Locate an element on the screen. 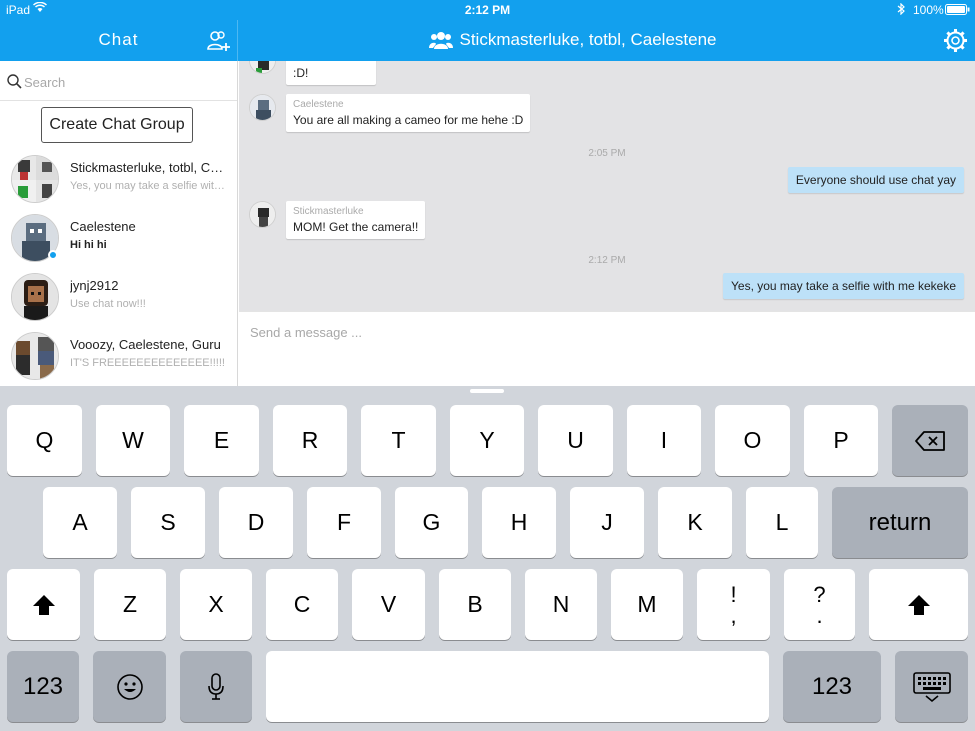  conversation-item: jynj2912 Use chat now!!! is located at coordinates (118, 300).